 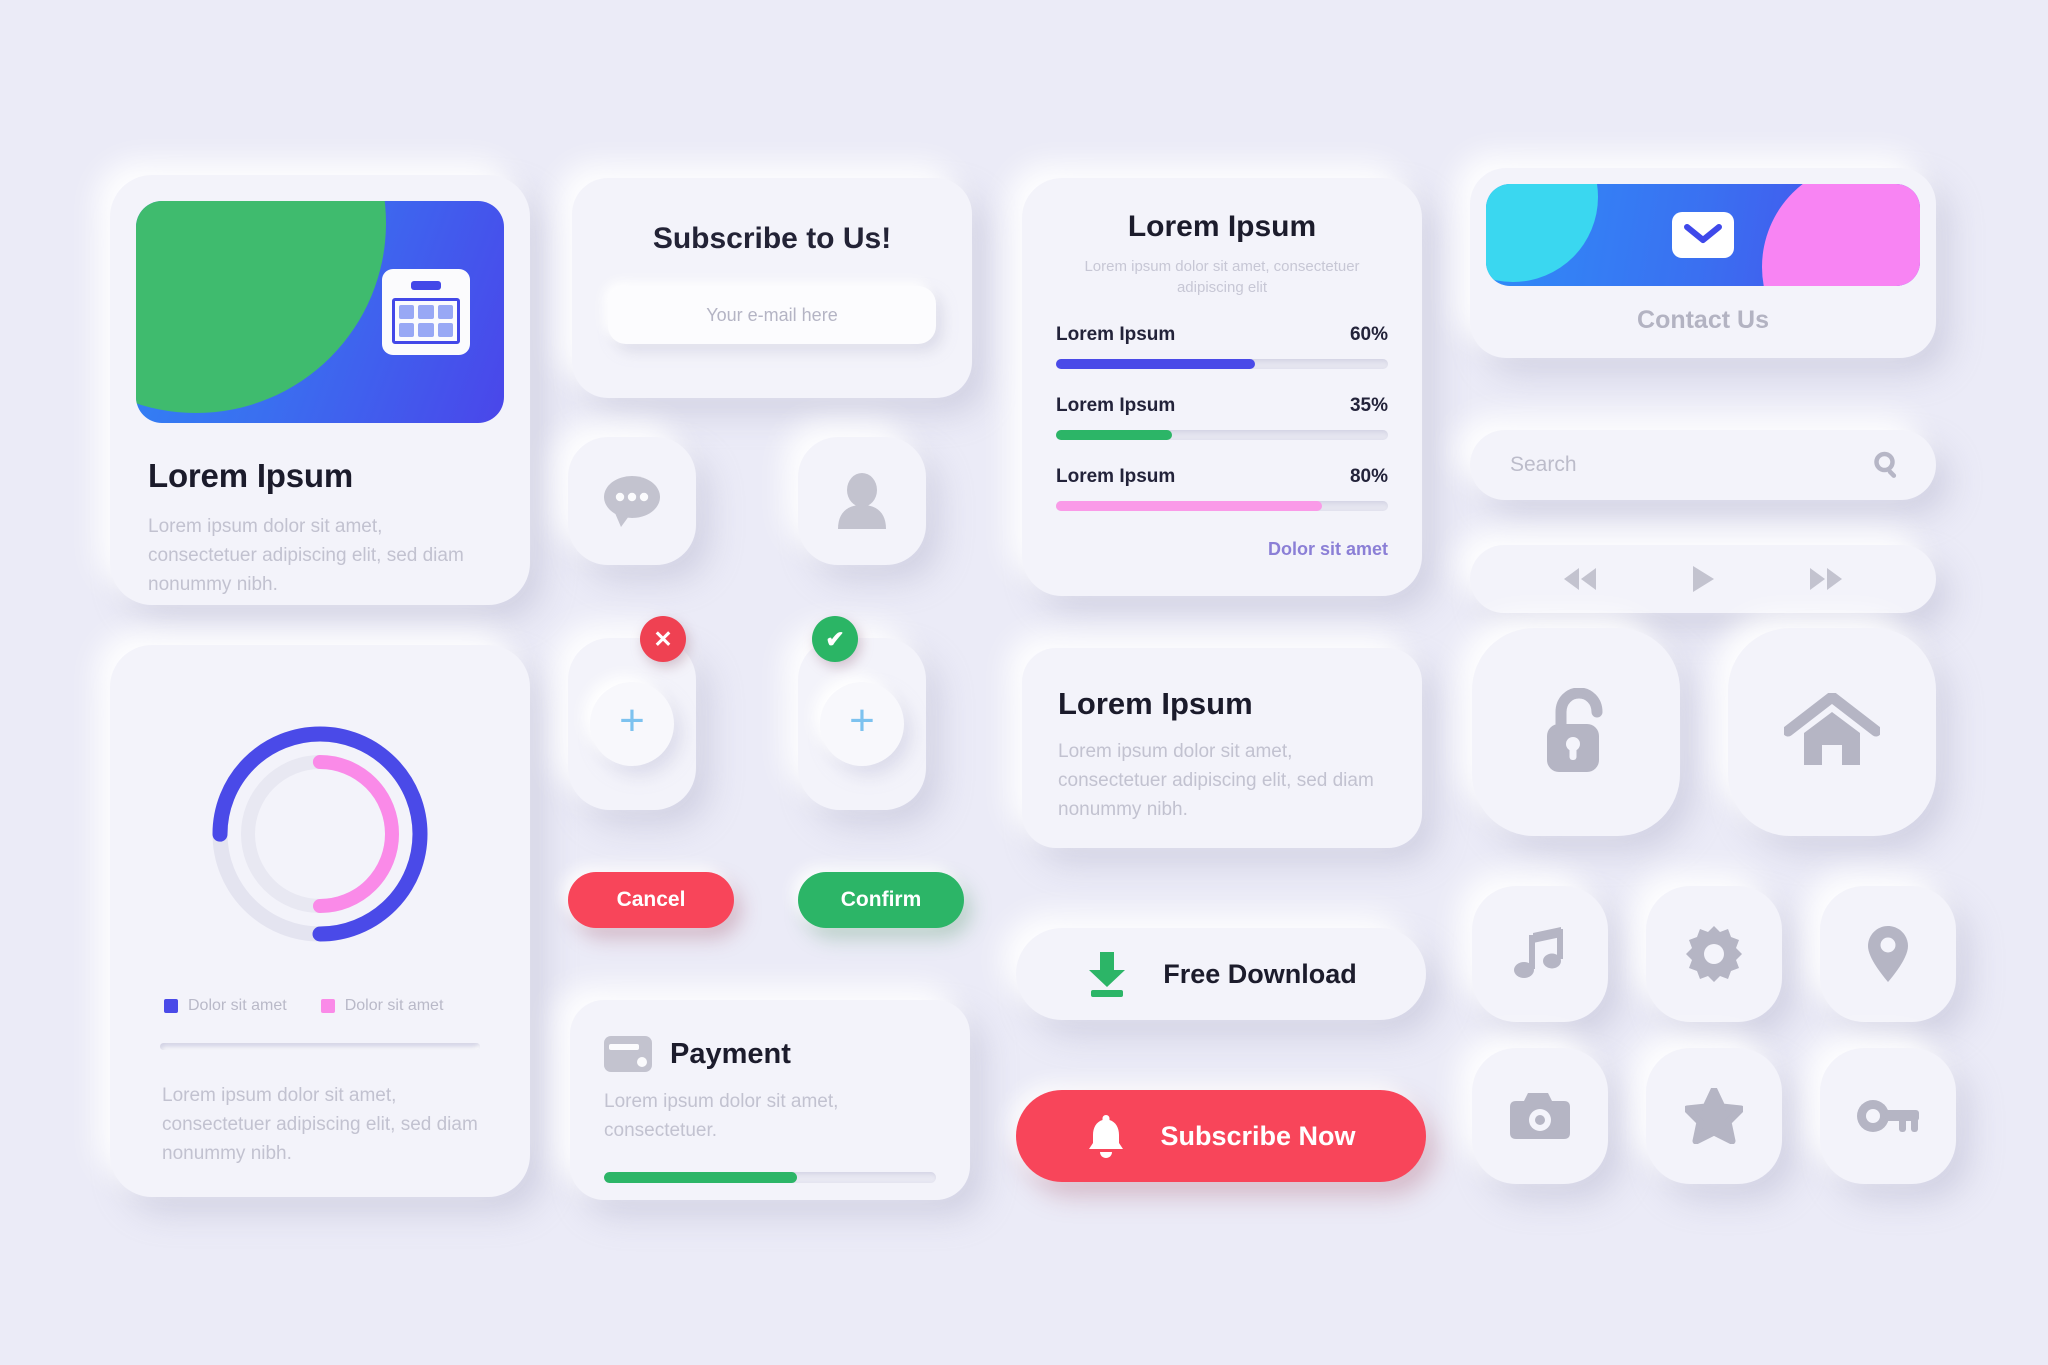 What do you see at coordinates (320, 1046) in the screenshot?
I see `chart-divider` at bounding box center [320, 1046].